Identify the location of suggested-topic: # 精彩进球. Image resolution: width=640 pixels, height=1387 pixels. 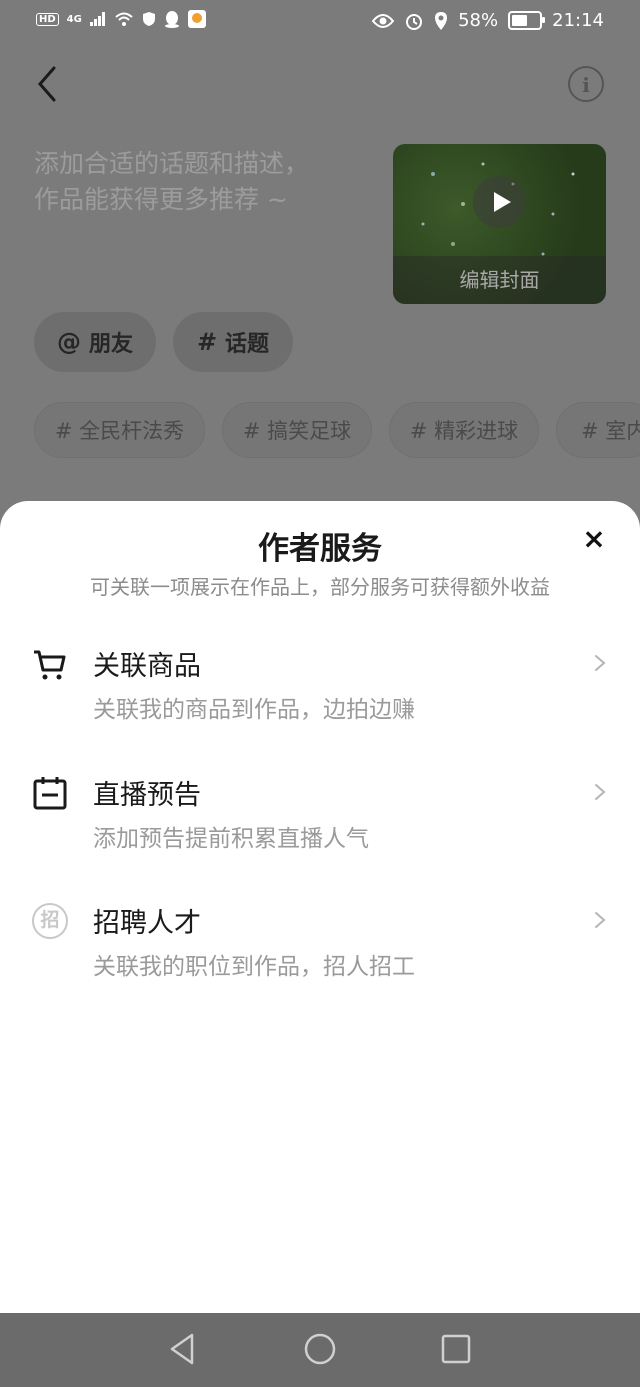
(464, 430).